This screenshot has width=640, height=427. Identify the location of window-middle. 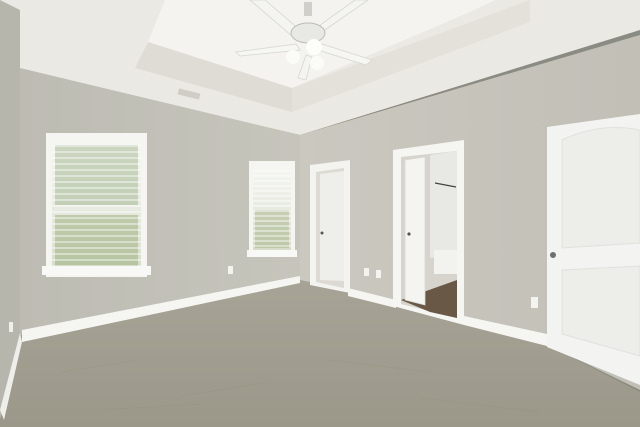
(272, 209).